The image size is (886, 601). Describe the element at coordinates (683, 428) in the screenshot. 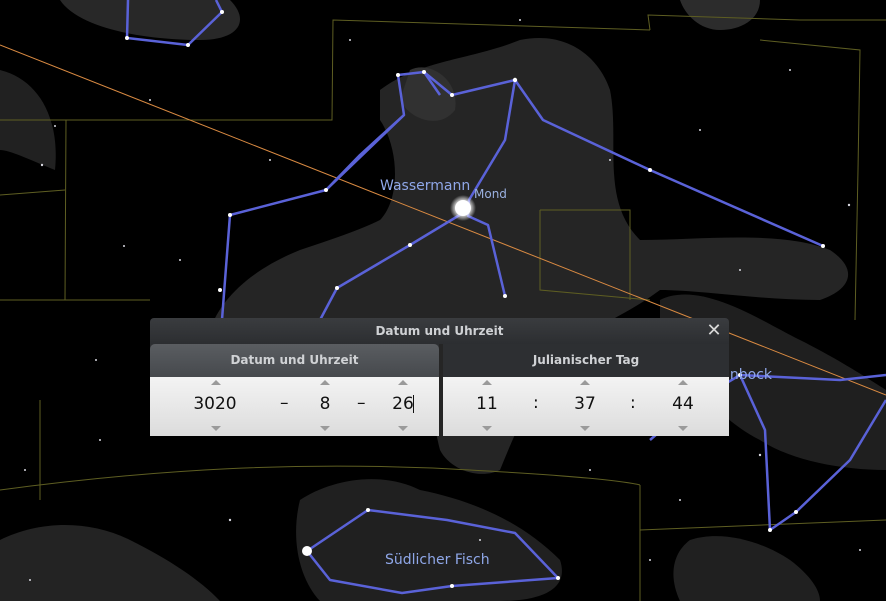

I see `second-down-arrow-icon` at that location.